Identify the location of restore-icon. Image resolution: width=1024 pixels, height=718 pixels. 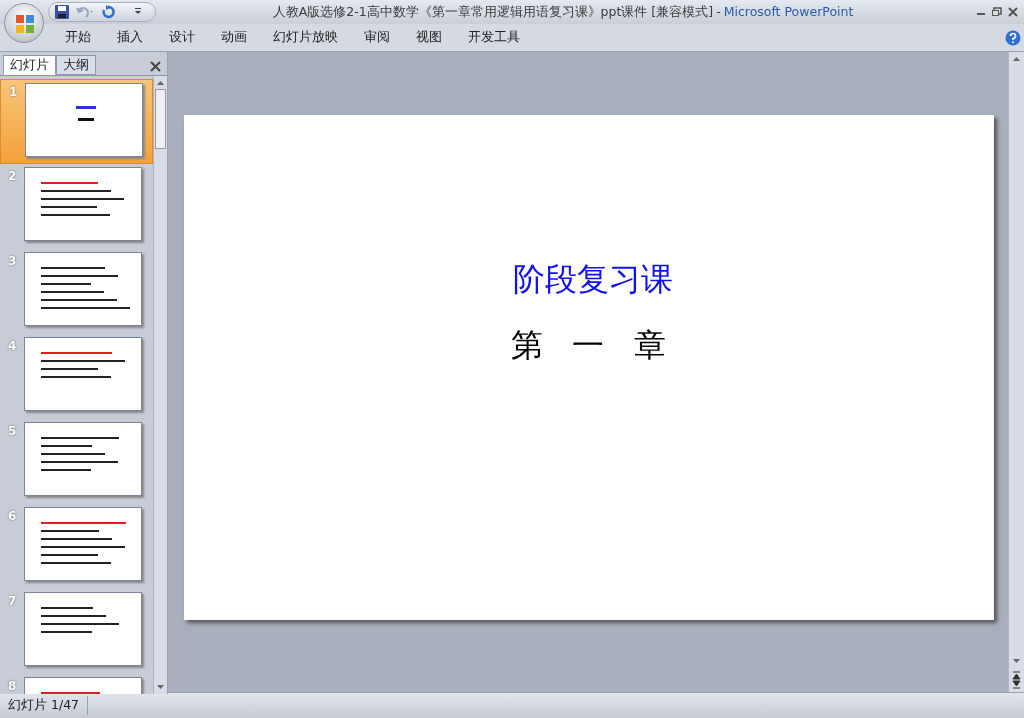
(997, 12).